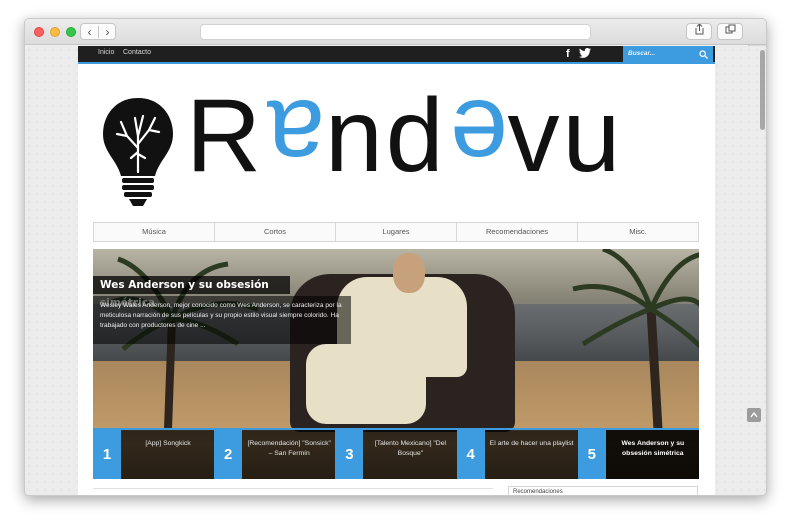 Image resolution: width=800 pixels, height=528 pixels. What do you see at coordinates (71, 32) in the screenshot?
I see `zoom-window-button` at bounding box center [71, 32].